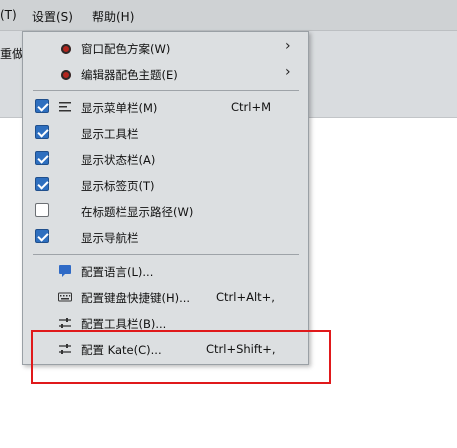 This screenshot has width=457, height=448. What do you see at coordinates (42, 210) in the screenshot?
I see `checkbox-unchecked` at bounding box center [42, 210].